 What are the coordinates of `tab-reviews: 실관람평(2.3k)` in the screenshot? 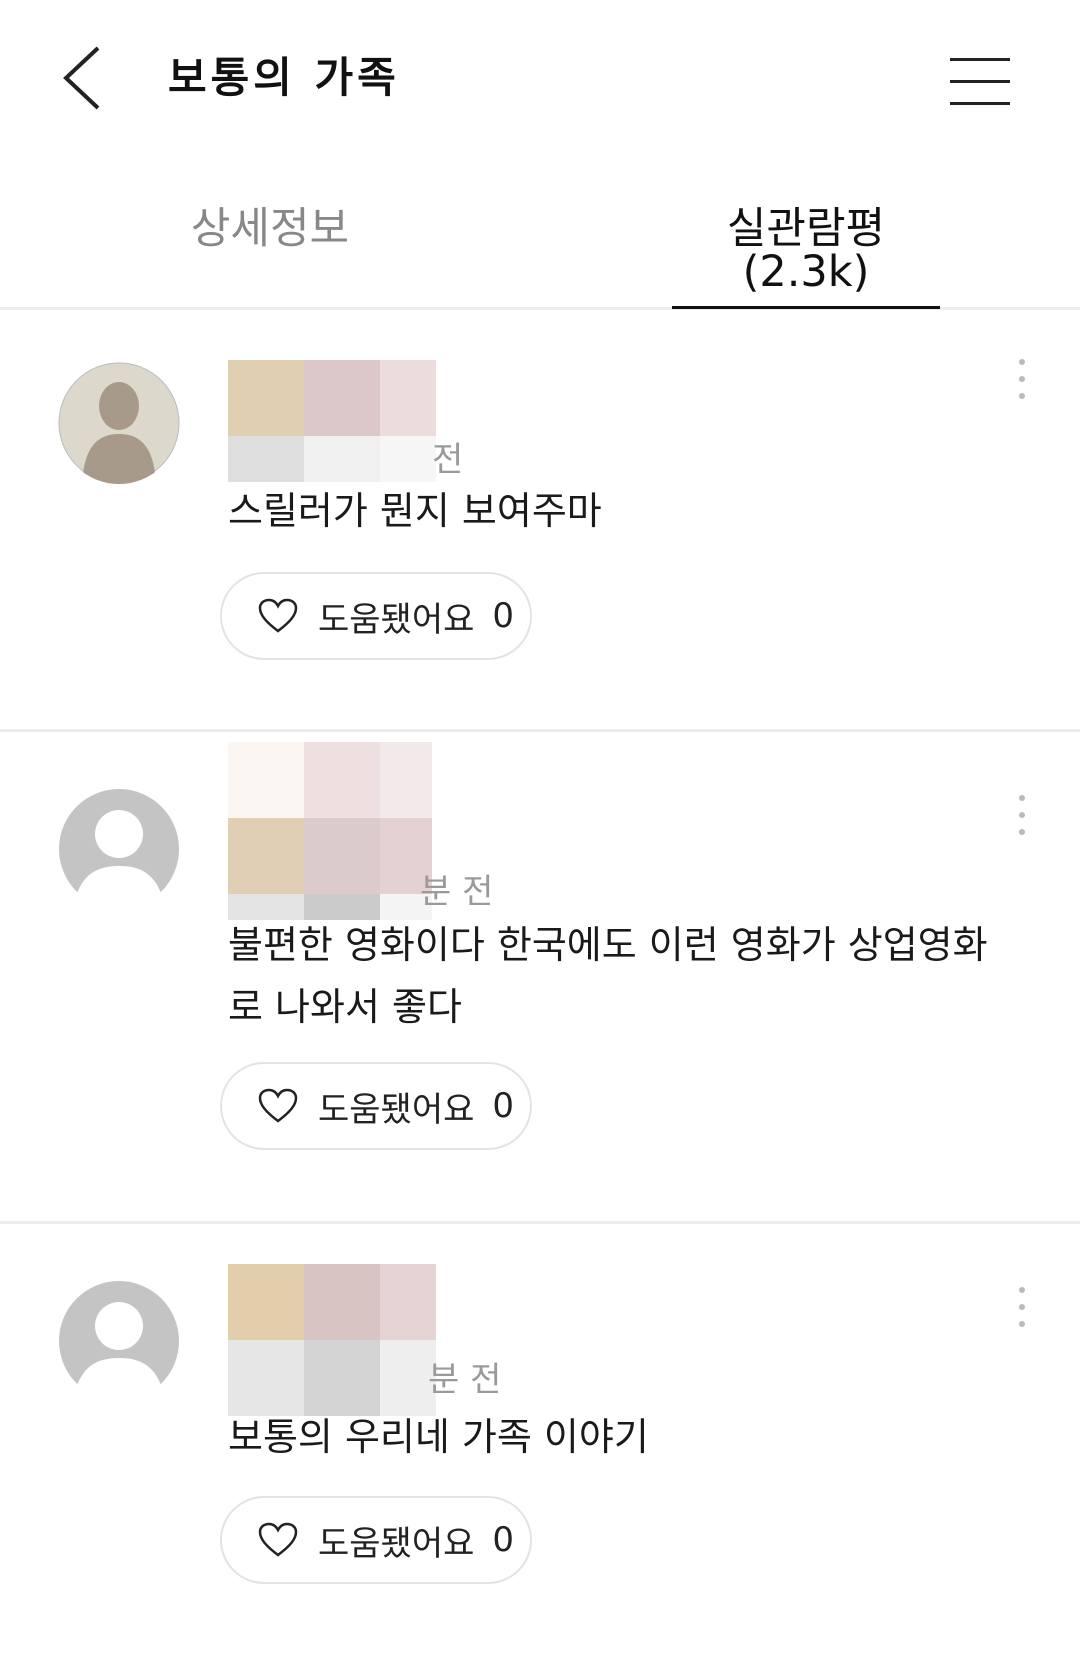 It's located at (806, 259).